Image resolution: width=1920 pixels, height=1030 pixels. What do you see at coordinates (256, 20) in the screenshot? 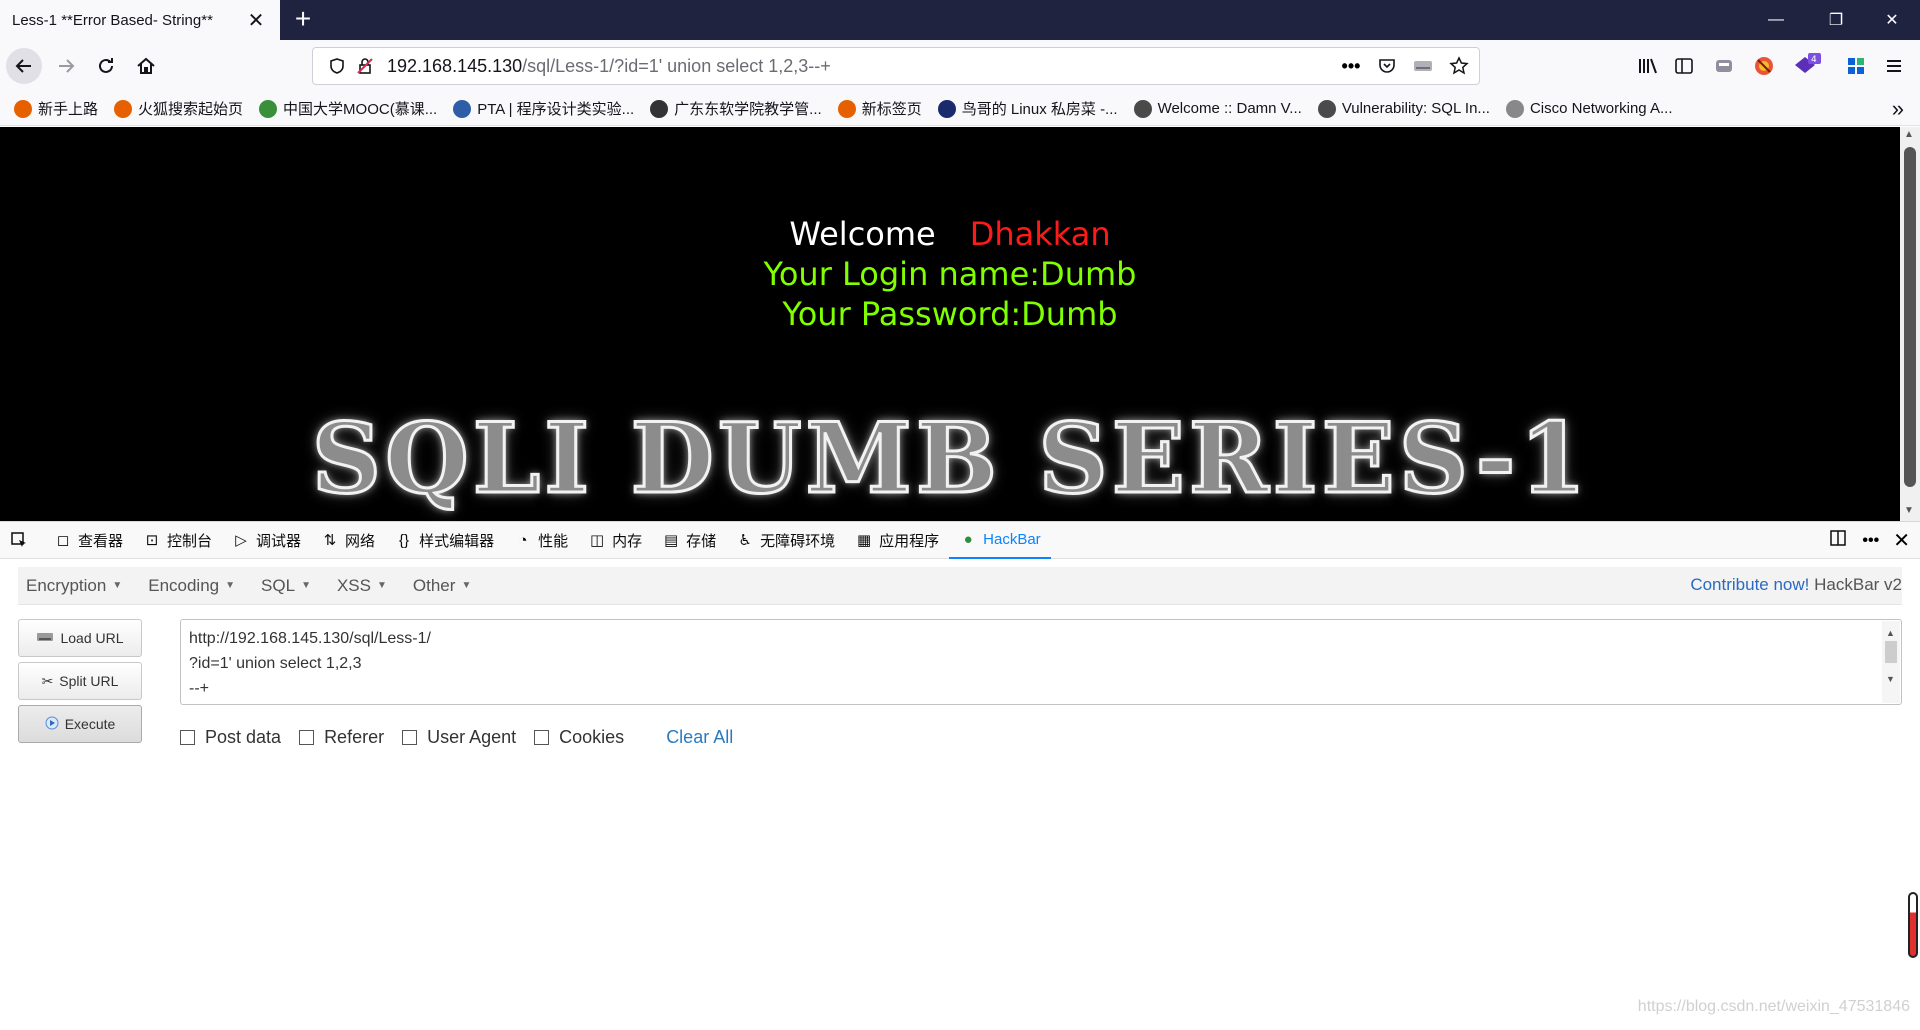
I see `tab-close-icon: ✕` at bounding box center [256, 20].